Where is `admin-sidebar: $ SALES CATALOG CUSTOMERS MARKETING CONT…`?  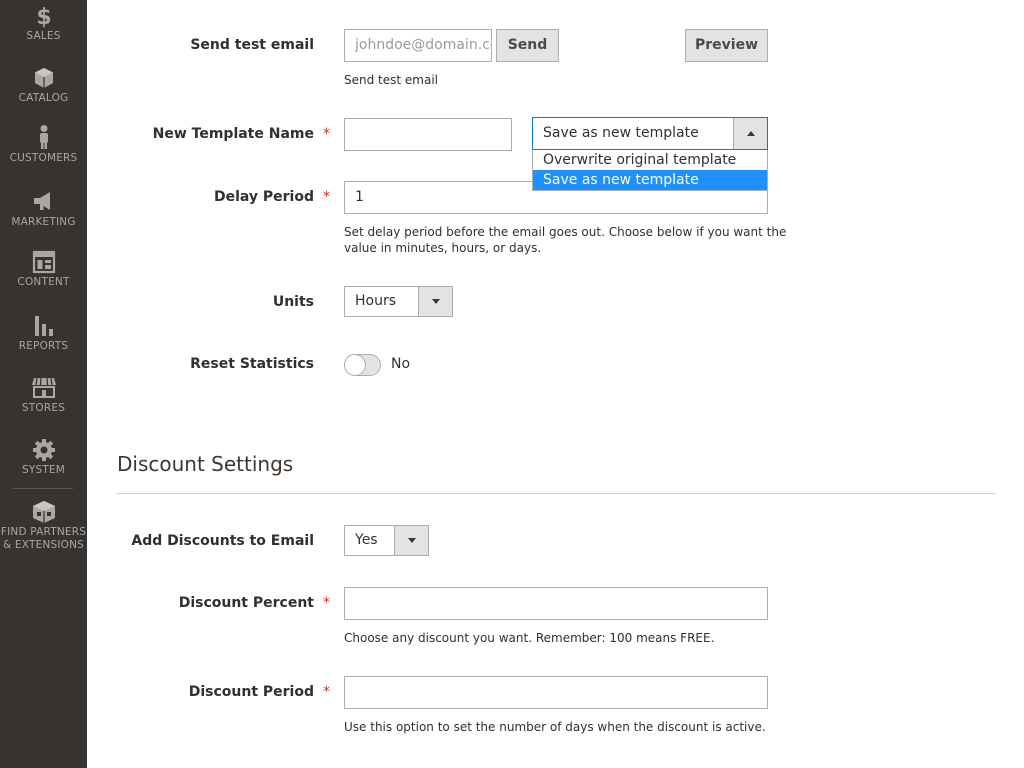
admin-sidebar: $ SALES CATALOG CUSTOMERS MARKETING CONT… is located at coordinates (43, 384).